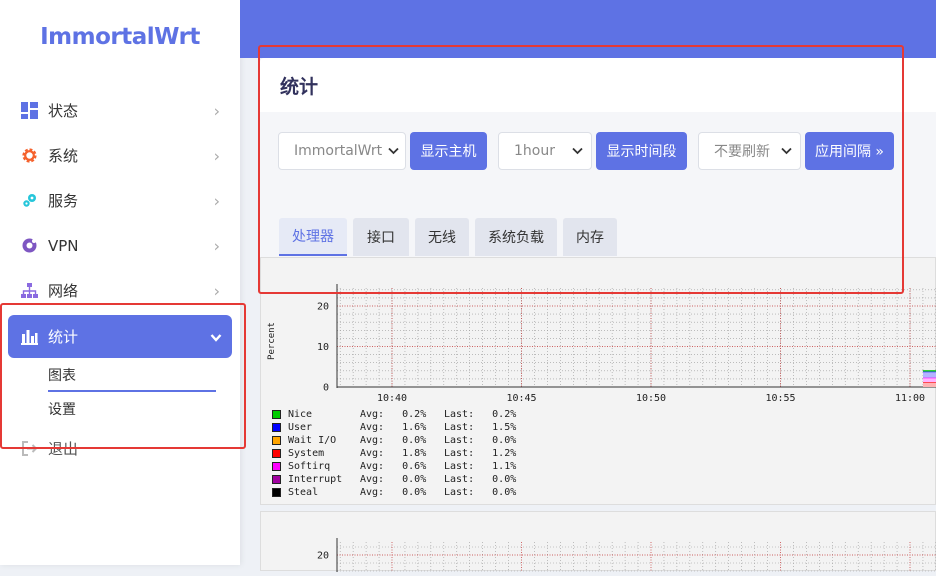 The image size is (936, 576). I want to click on logout-icon, so click(29, 449).